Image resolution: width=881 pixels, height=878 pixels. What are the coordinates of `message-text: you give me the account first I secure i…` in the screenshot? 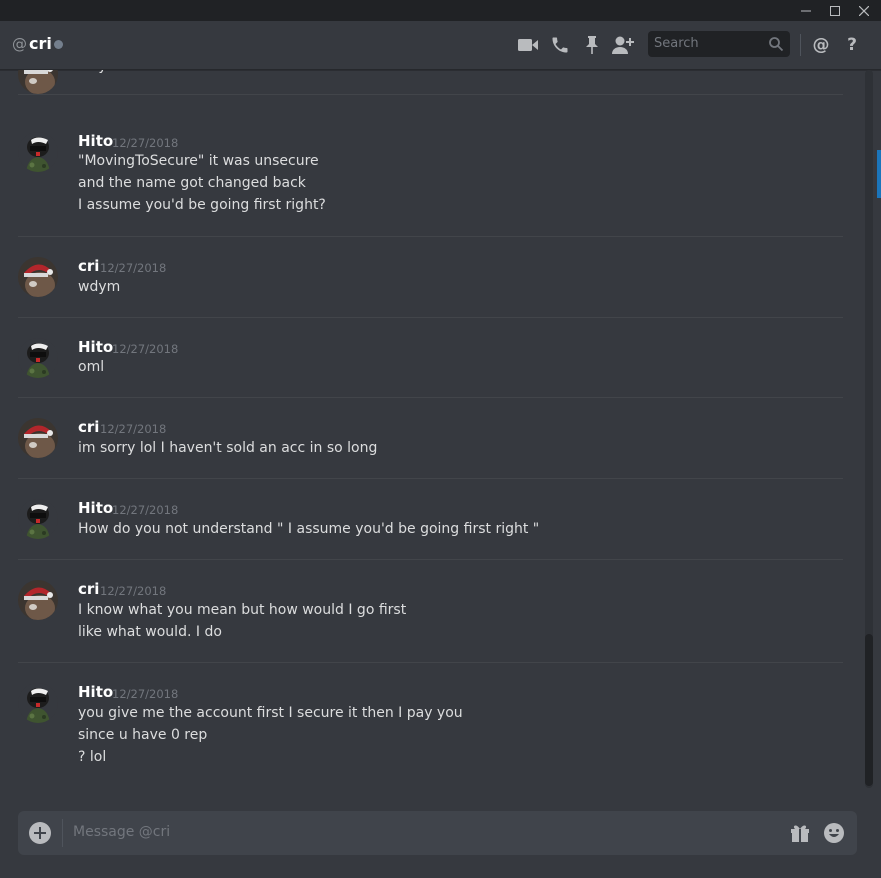 It's located at (270, 713).